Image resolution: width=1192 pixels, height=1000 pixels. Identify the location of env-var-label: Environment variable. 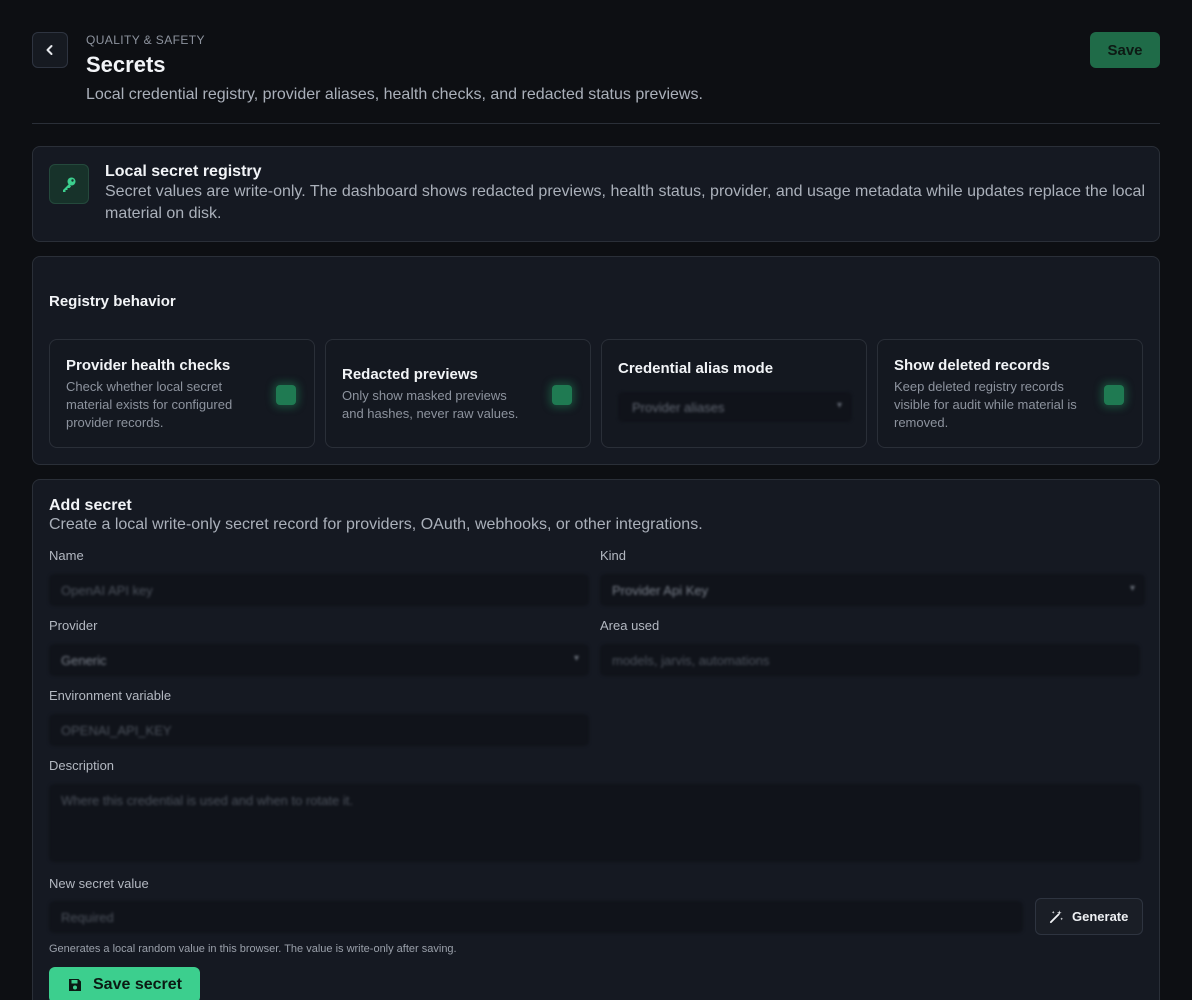
(110, 695).